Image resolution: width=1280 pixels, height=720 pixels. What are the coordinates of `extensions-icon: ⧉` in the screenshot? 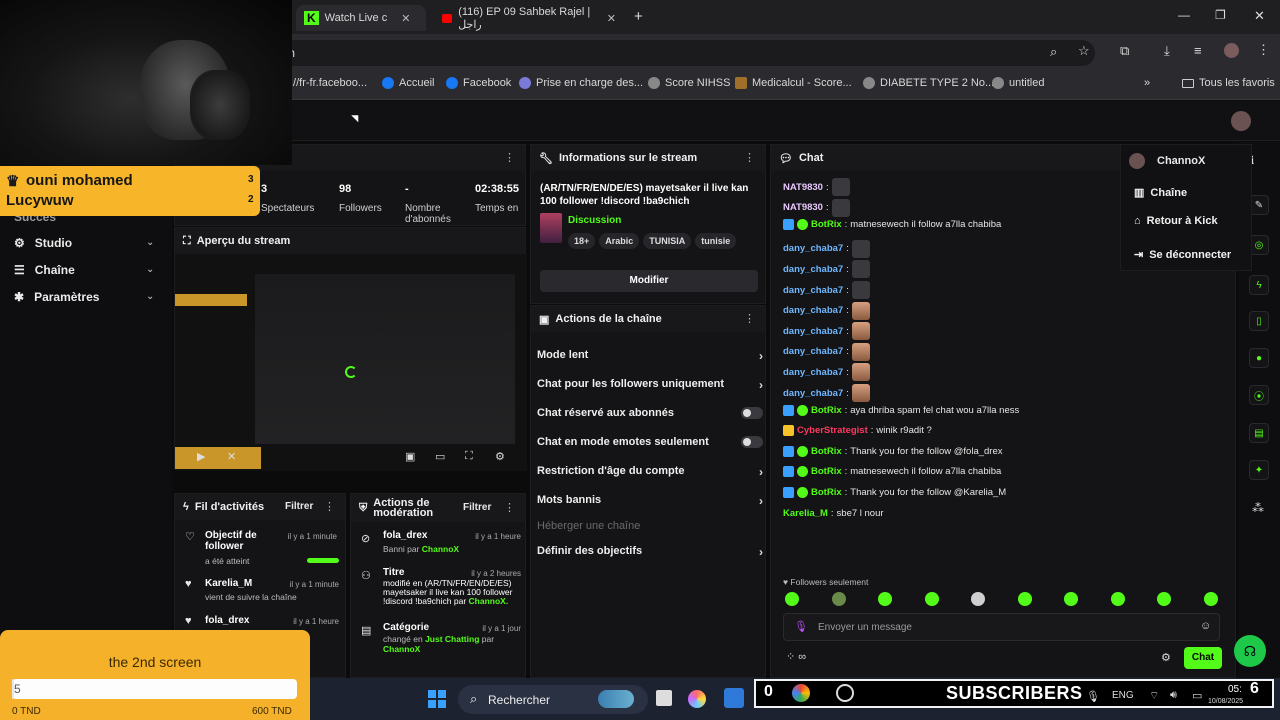 It's located at (1124, 51).